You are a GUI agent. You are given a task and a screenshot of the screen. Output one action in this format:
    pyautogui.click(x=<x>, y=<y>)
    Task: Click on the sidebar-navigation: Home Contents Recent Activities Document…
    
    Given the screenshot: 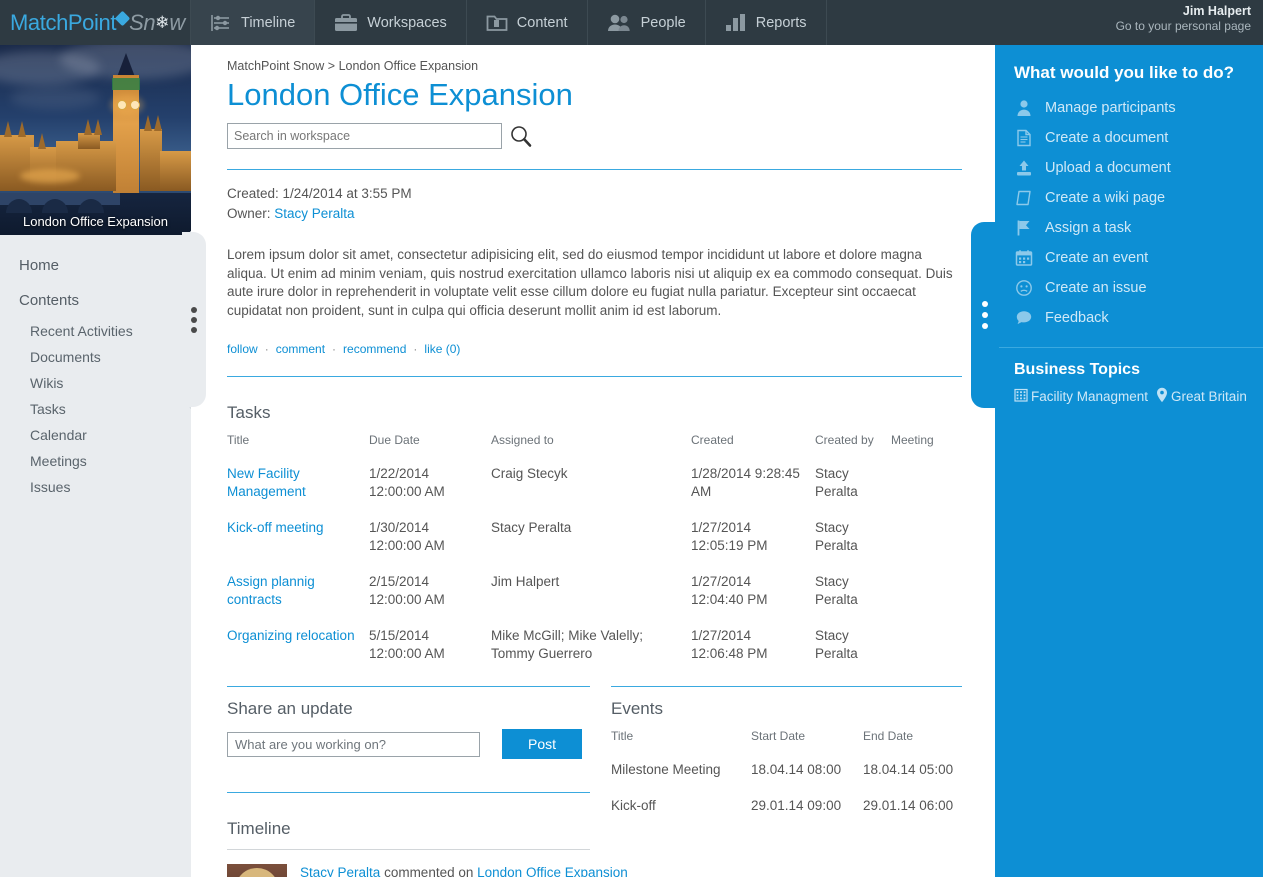 What is the action you would take?
    pyautogui.click(x=95, y=367)
    